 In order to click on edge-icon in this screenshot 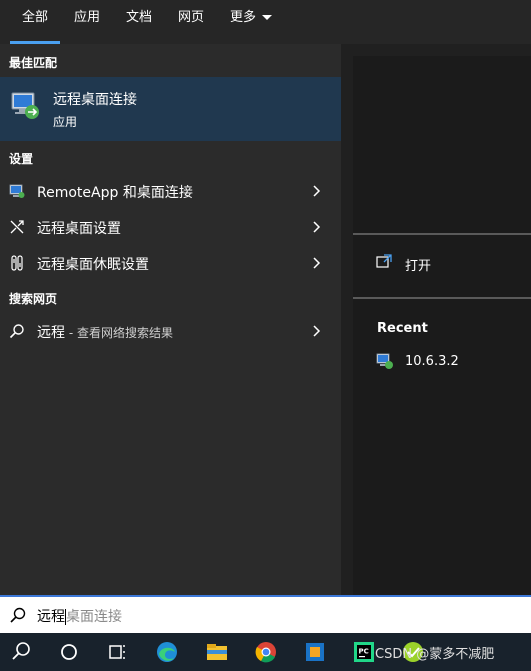, I will do `click(167, 652)`.